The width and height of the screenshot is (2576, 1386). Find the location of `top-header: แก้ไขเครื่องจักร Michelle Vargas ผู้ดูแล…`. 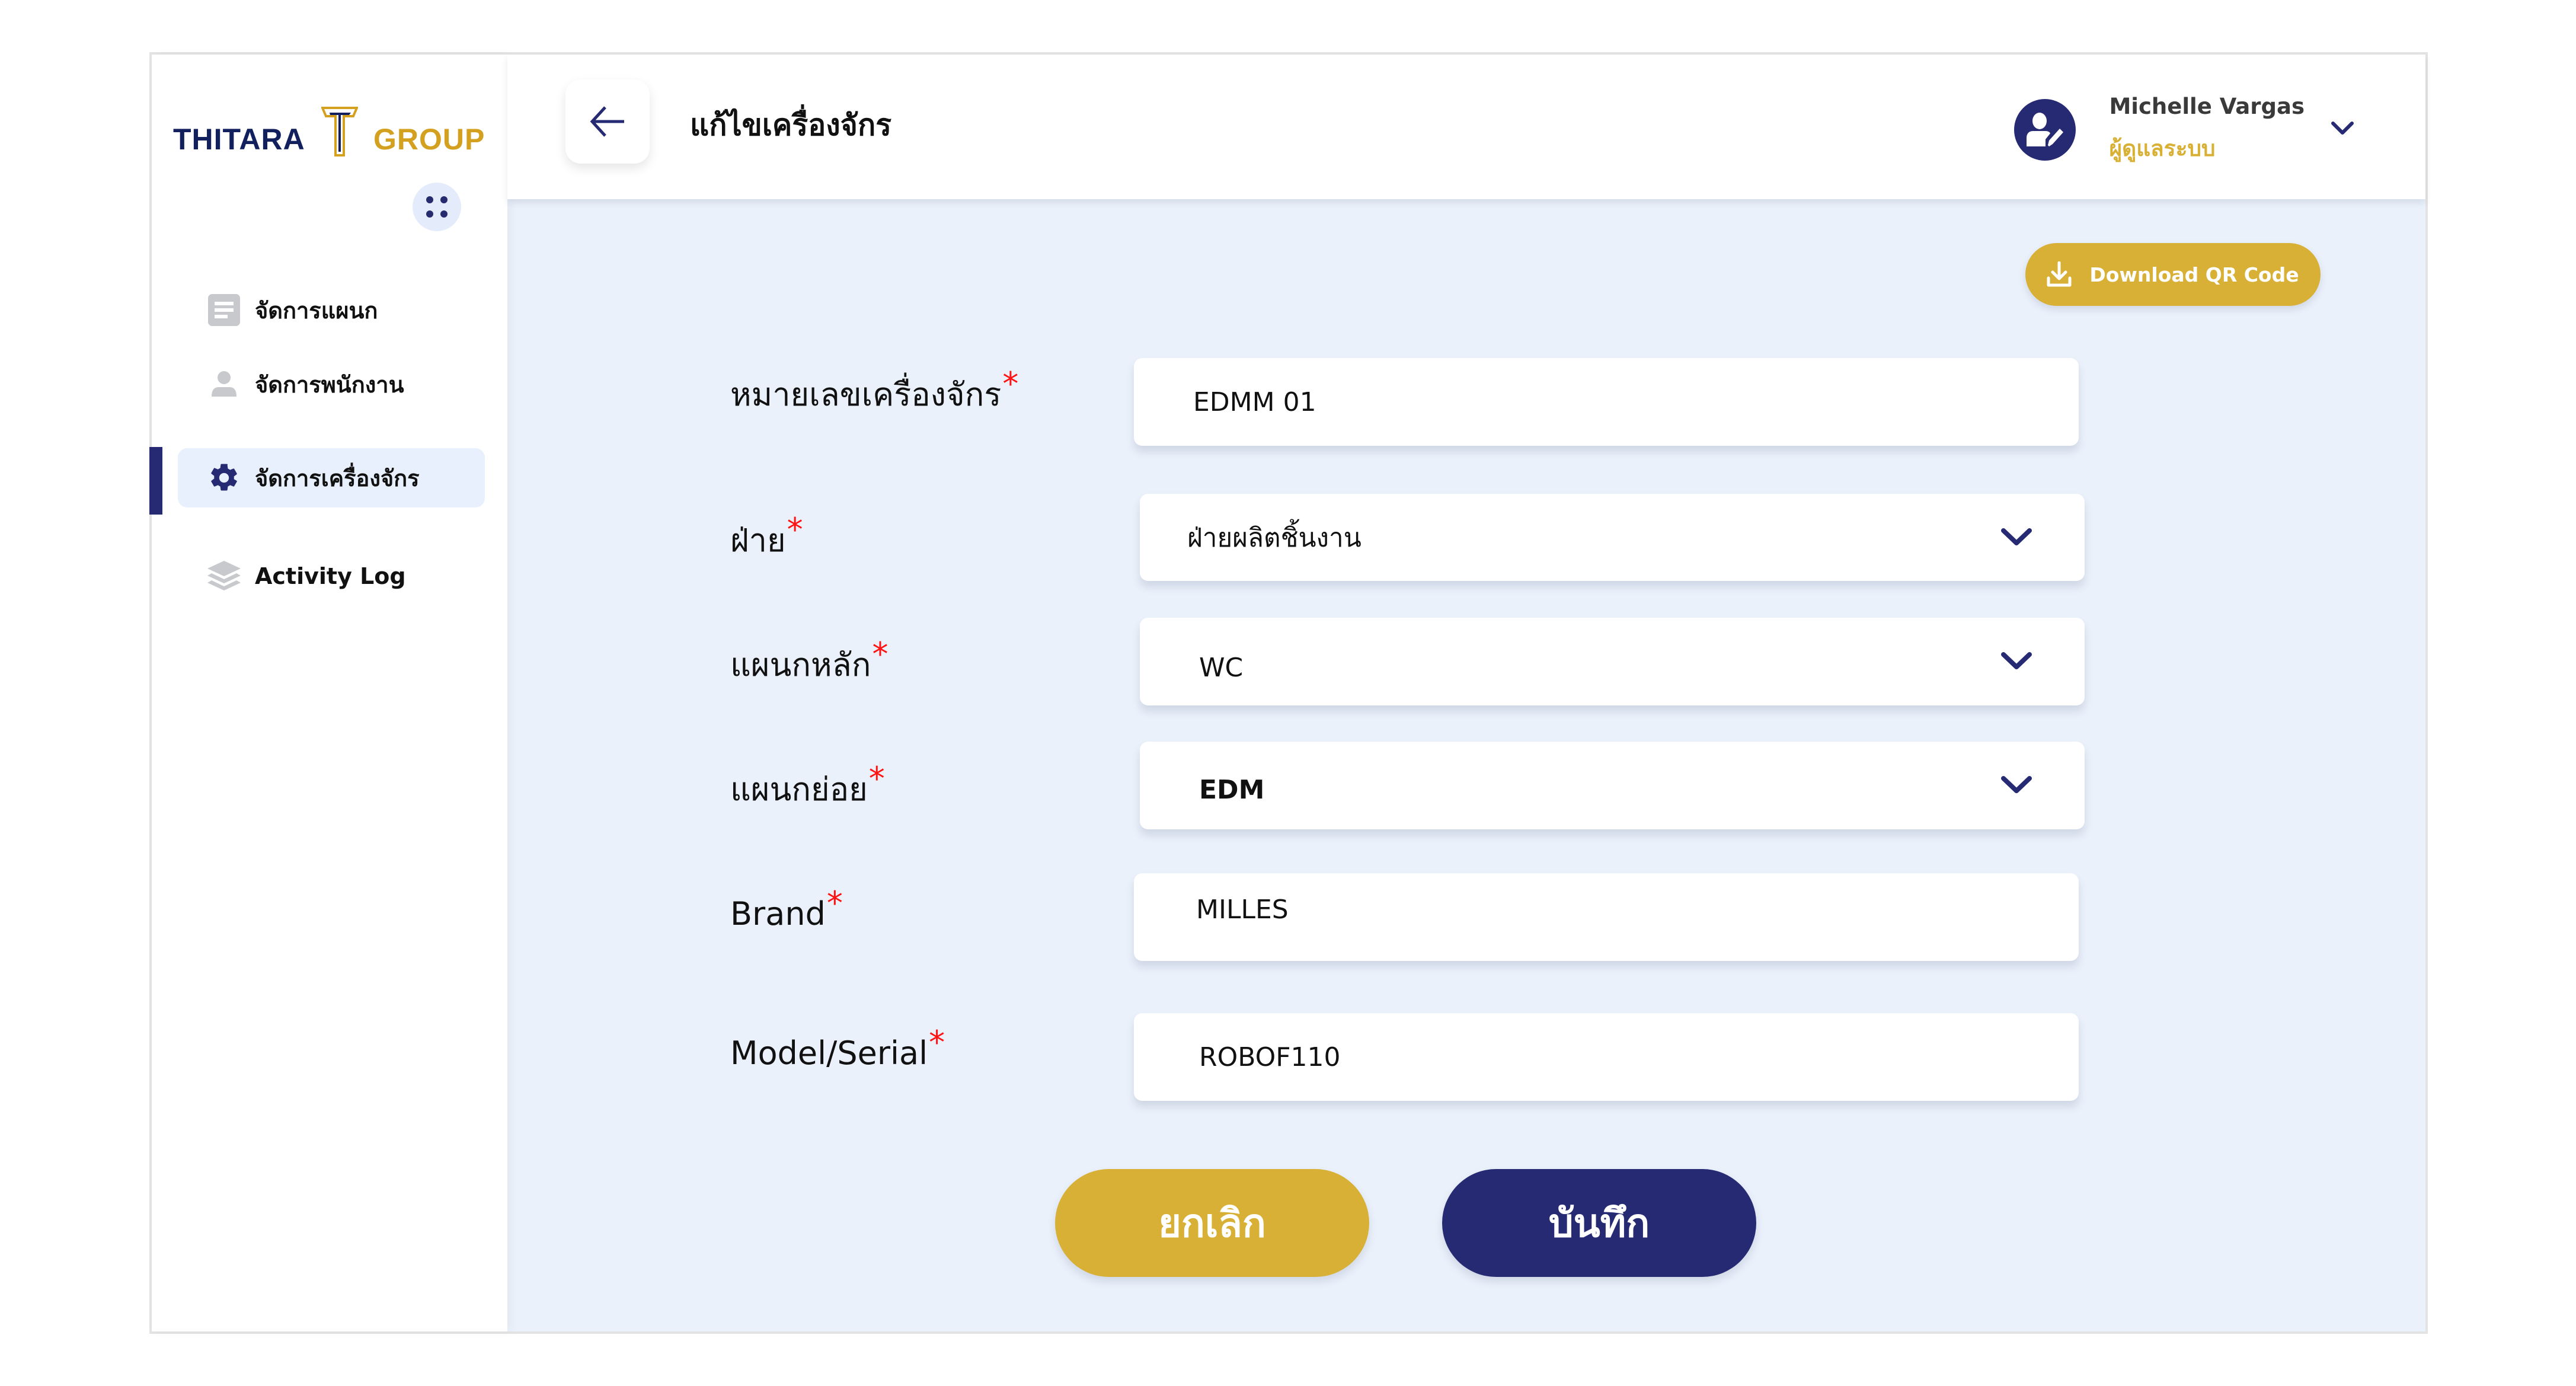

top-header: แก้ไขเครื่องจักร Michelle Vargas ผู้ดูแล… is located at coordinates (1466, 127).